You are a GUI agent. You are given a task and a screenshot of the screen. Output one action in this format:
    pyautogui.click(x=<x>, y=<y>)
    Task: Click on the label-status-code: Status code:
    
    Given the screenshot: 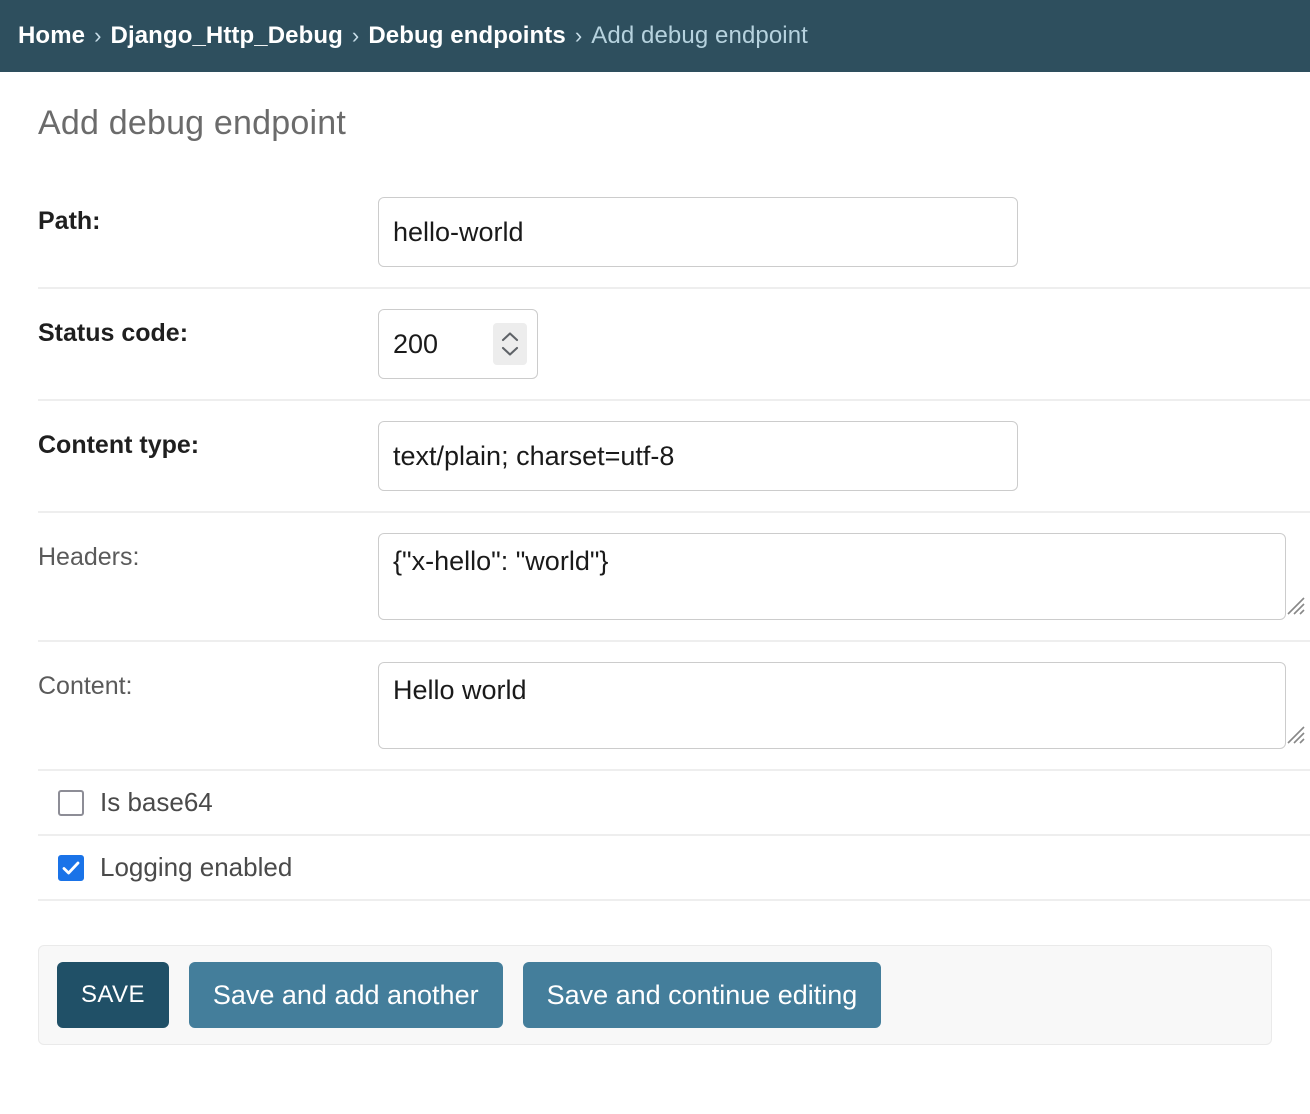 What is the action you would take?
    pyautogui.click(x=113, y=333)
    